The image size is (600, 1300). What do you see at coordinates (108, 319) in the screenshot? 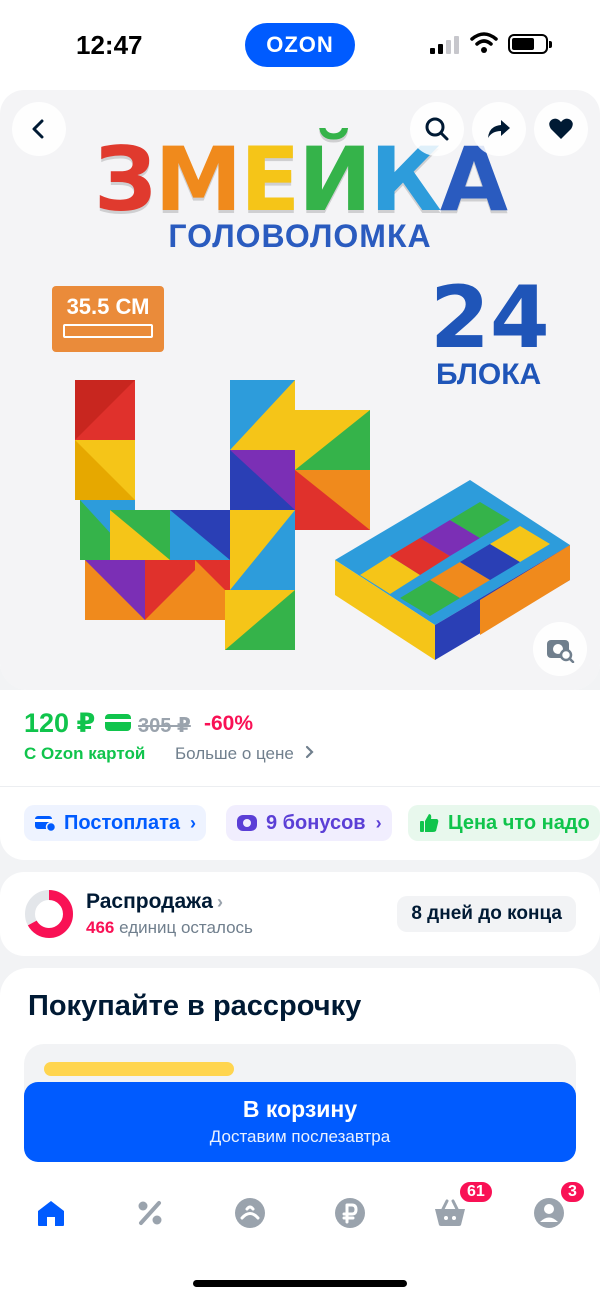
I see `size-badge: 35.5 СМ` at bounding box center [108, 319].